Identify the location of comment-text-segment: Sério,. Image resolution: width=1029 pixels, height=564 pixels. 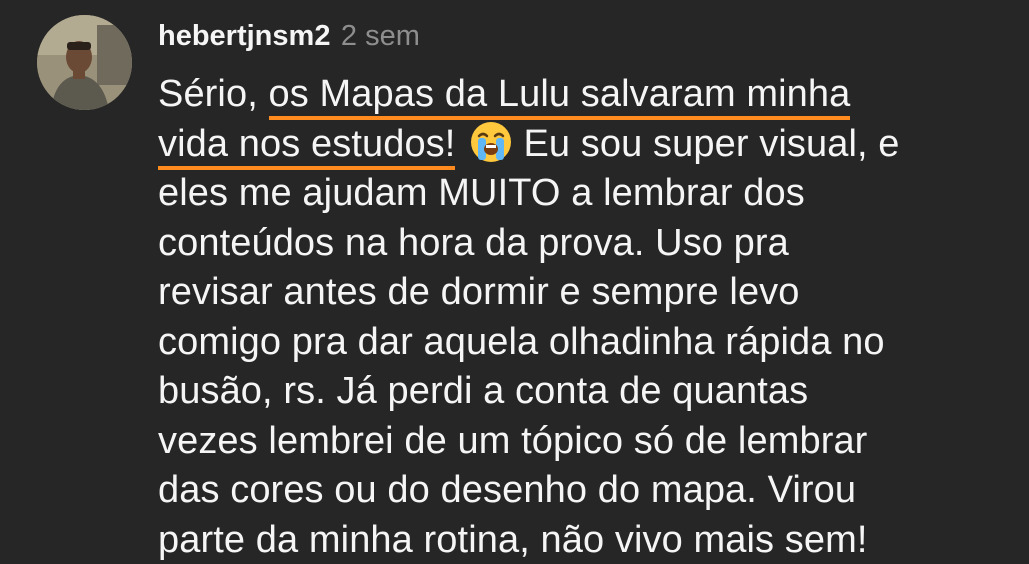
(213, 94).